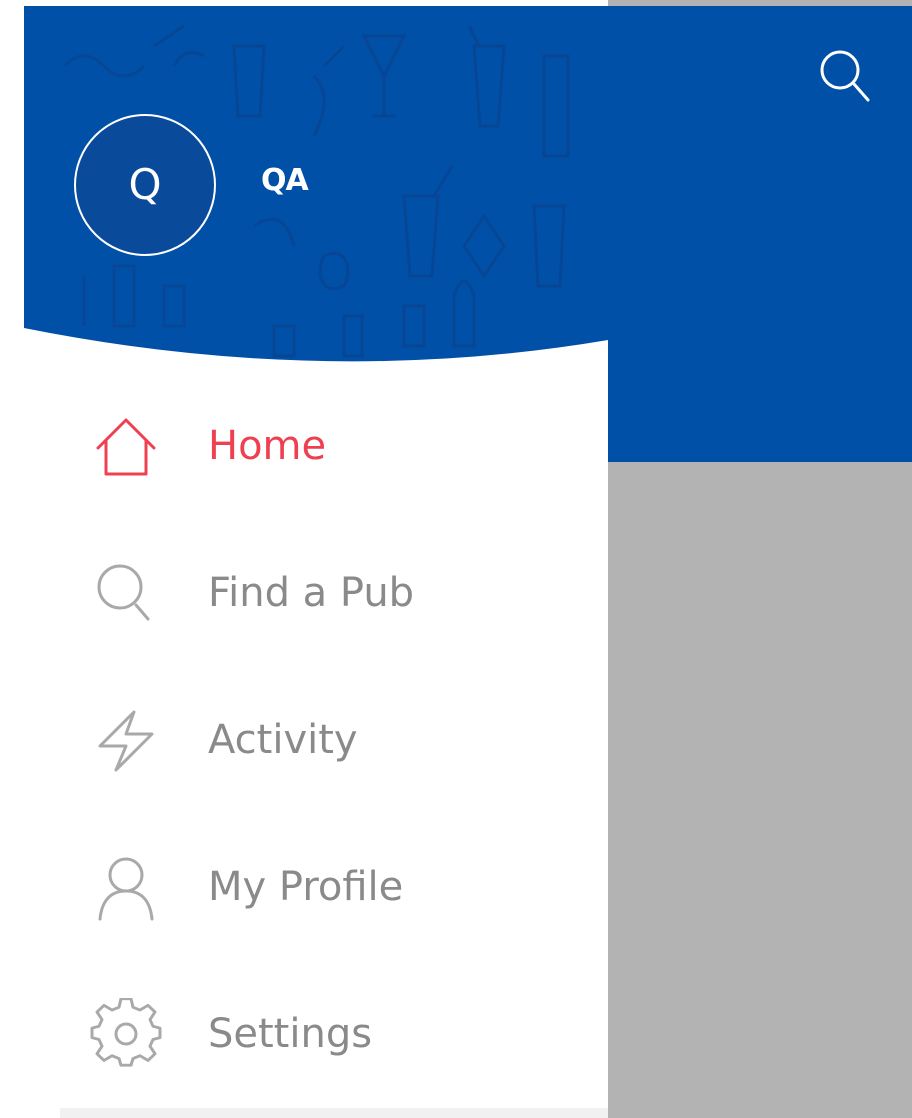 This screenshot has width=912, height=1118. What do you see at coordinates (285, 180) in the screenshot?
I see `user-name: QA` at bounding box center [285, 180].